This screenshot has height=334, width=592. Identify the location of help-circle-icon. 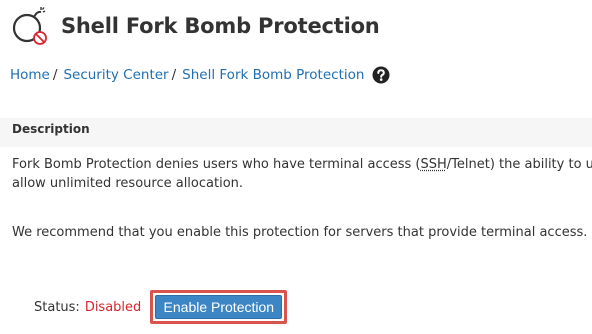
(381, 75).